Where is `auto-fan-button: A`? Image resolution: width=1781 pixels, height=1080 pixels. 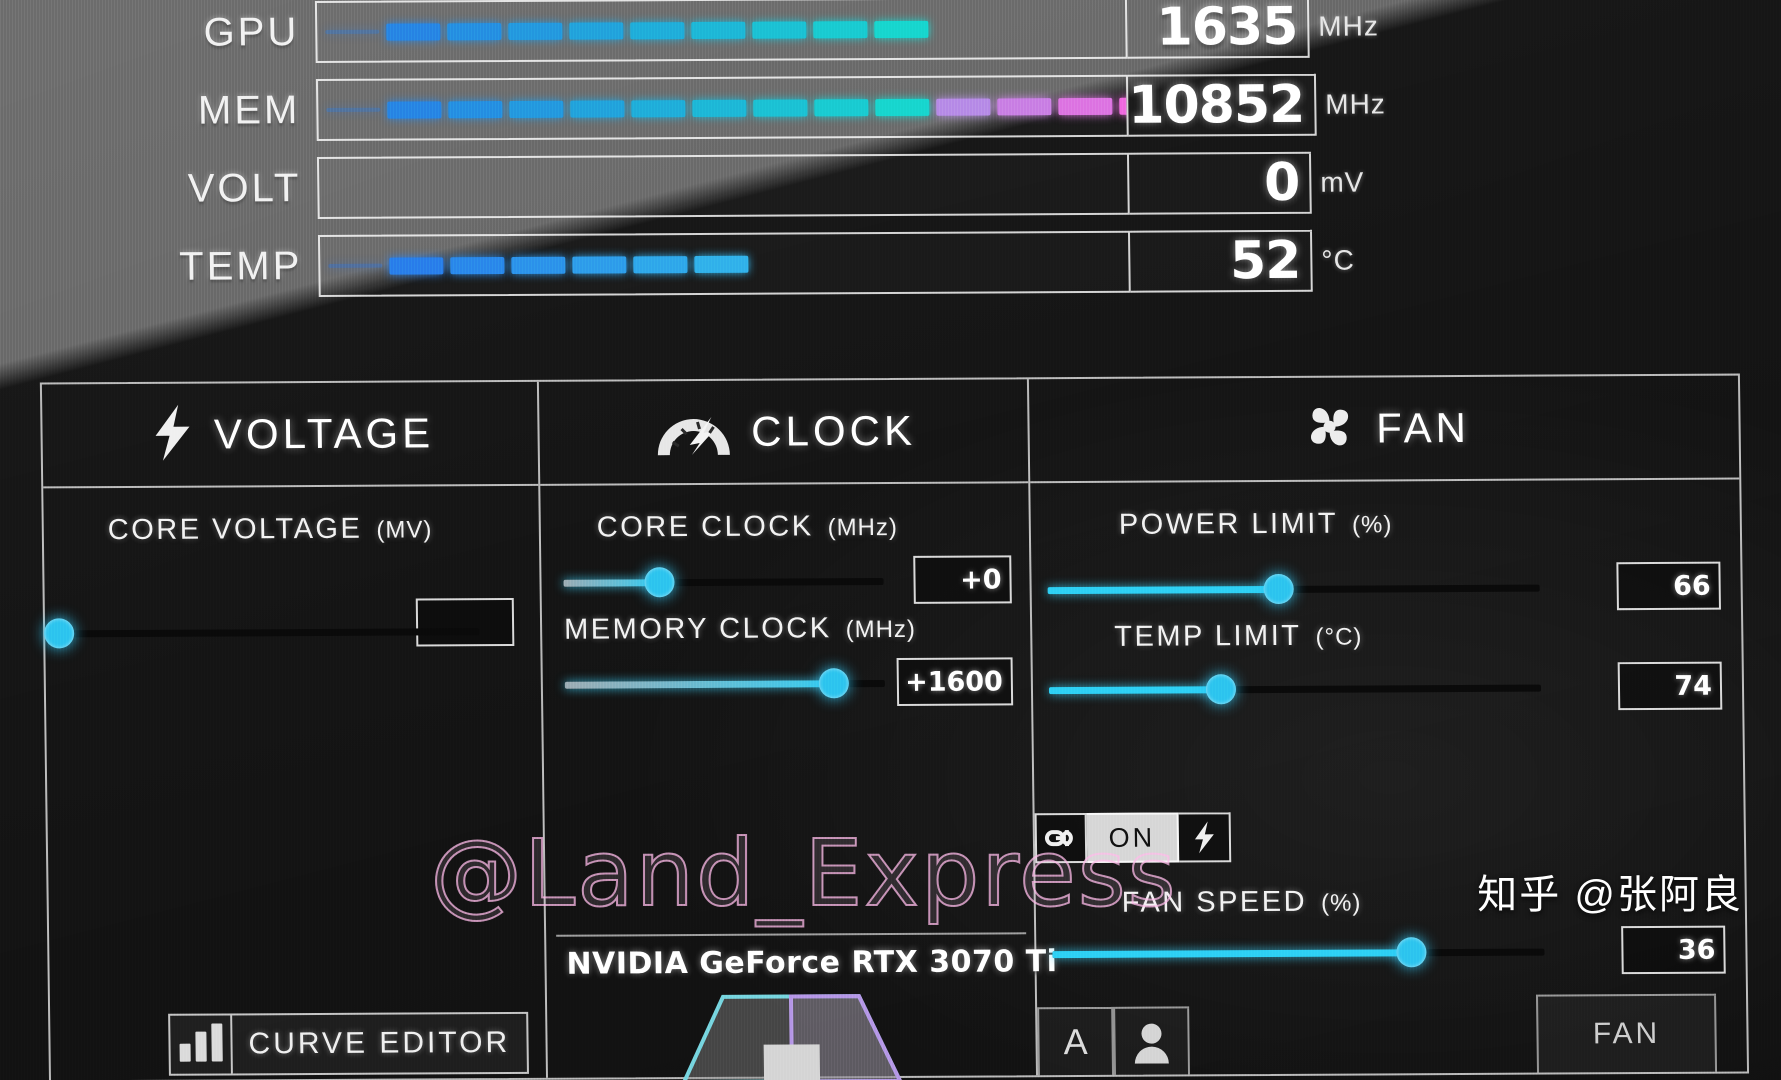
auto-fan-button: A is located at coordinates (1076, 1041).